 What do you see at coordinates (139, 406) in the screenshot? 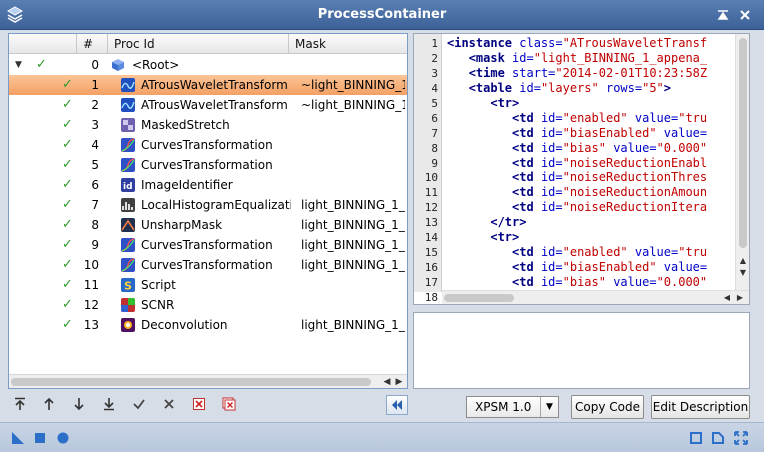
I see `enable-icon` at bounding box center [139, 406].